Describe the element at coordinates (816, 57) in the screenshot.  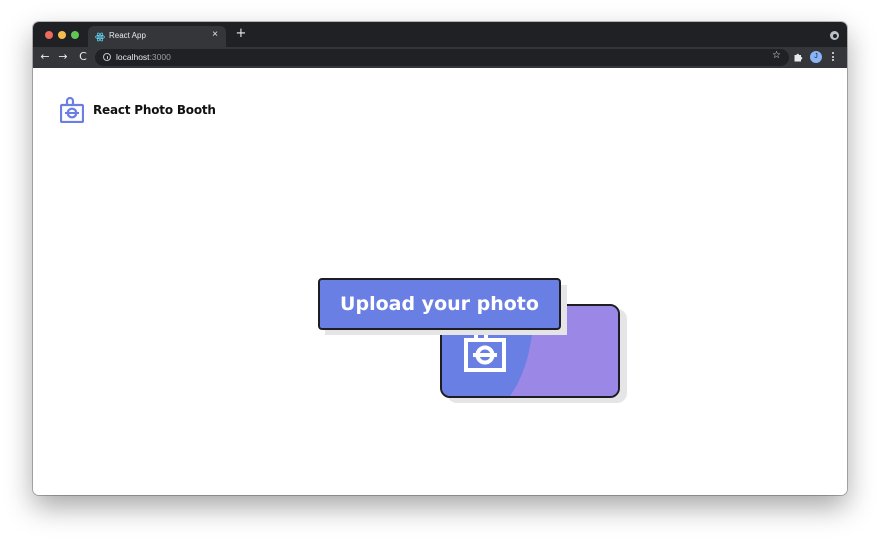
I see `profile-avatar: J` at that location.